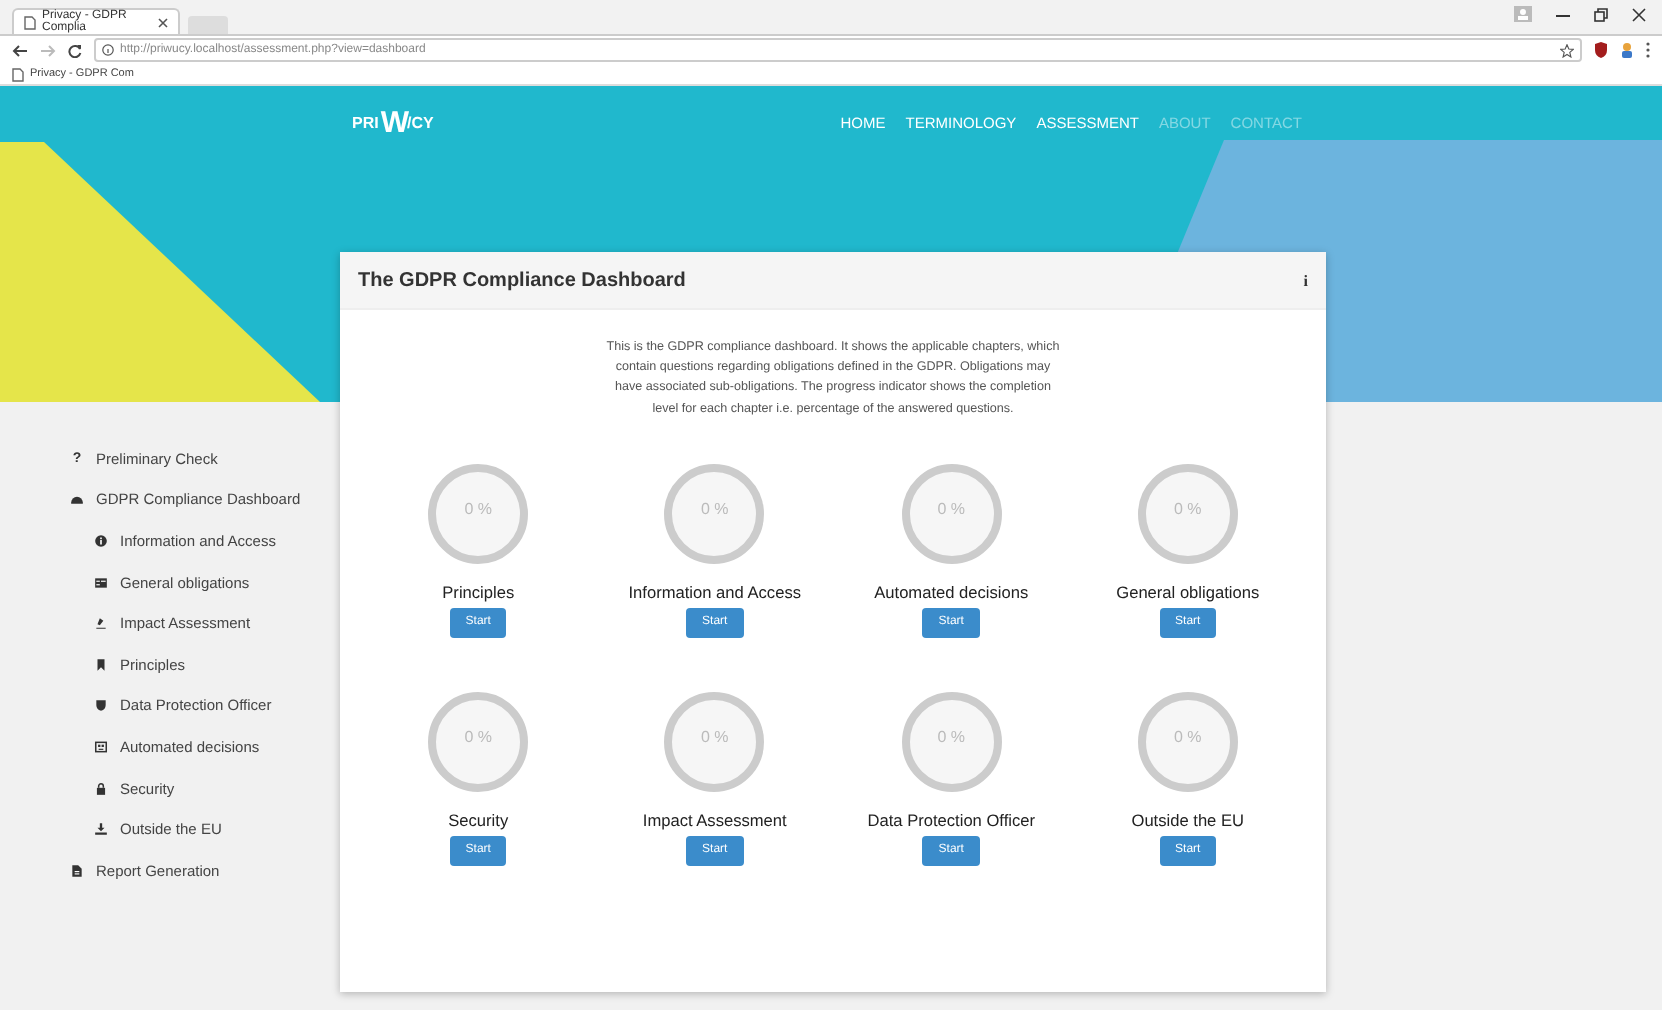  I want to click on info-icon: i, so click(1305, 280).